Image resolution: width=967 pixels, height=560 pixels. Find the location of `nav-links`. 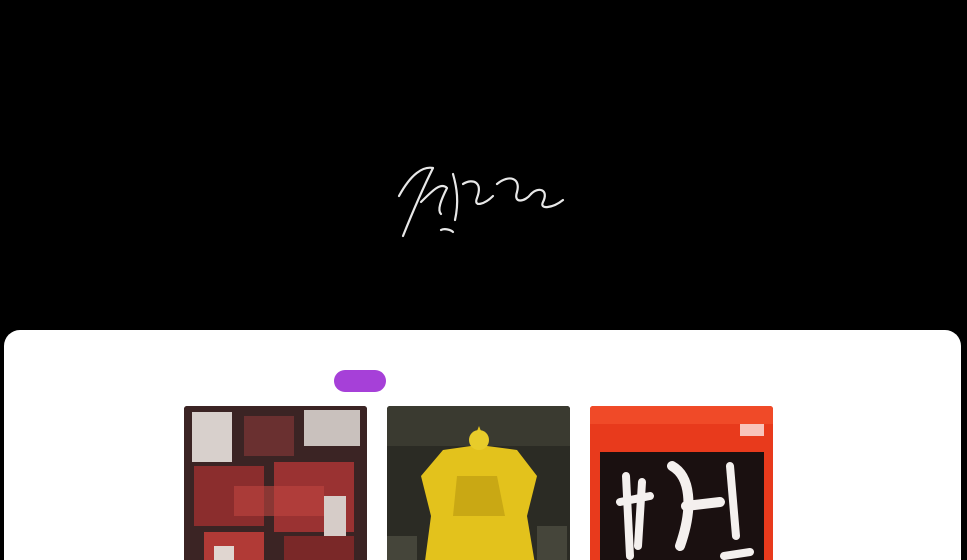

nav-links is located at coordinates (681, 26).